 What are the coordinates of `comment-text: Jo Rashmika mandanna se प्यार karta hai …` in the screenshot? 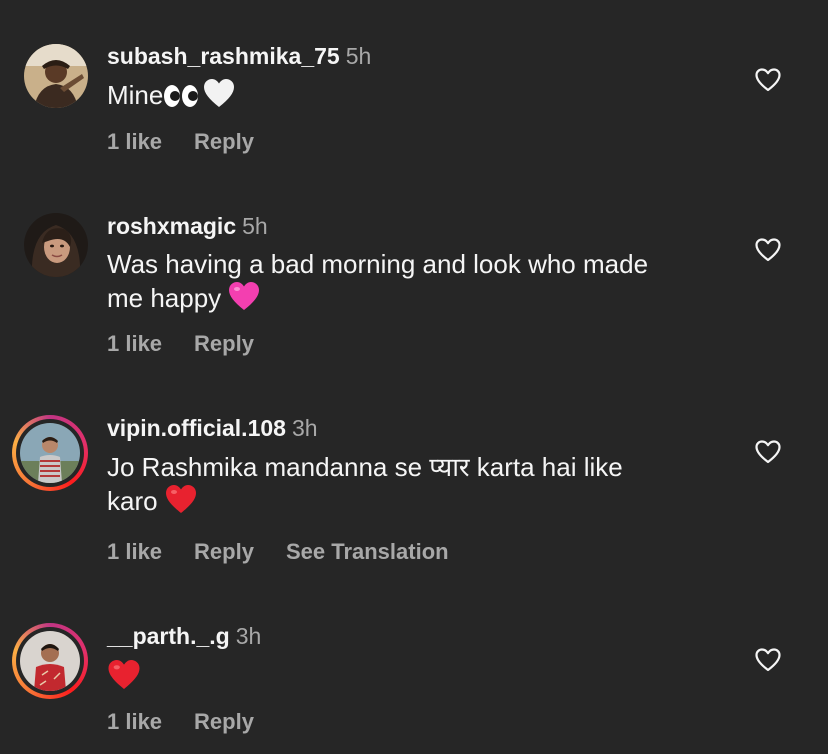 It's located at (417, 486).